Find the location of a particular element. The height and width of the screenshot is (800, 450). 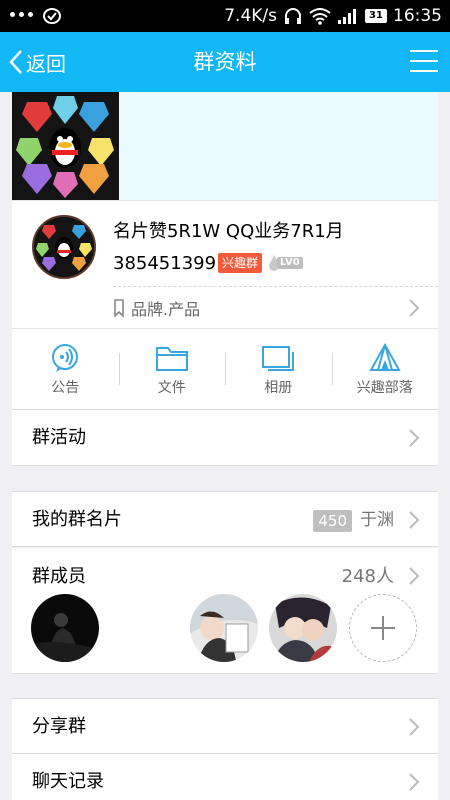

group-tag: 品牌.产品 is located at coordinates (166, 309).